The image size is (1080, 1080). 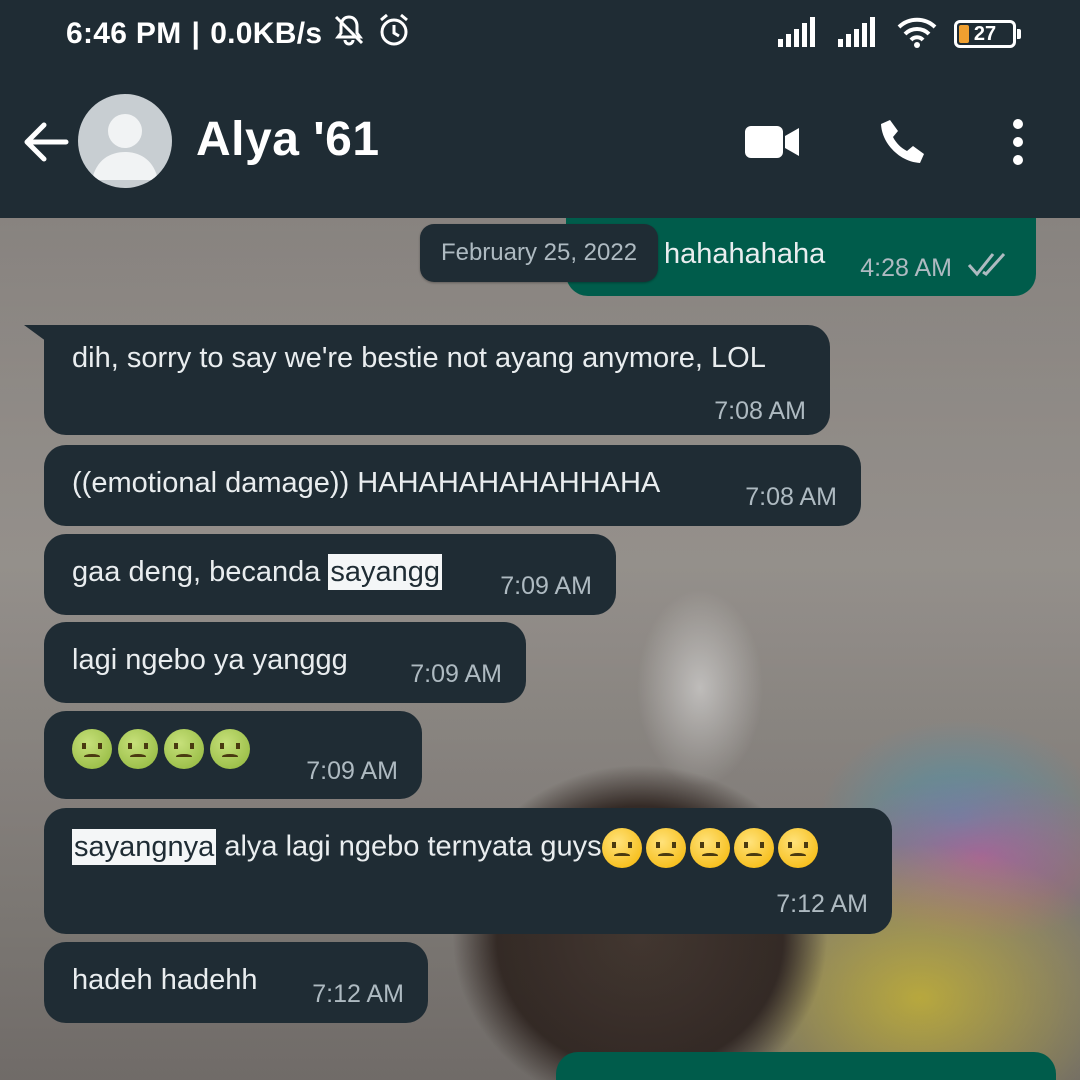 What do you see at coordinates (540, 144) in the screenshot?
I see `chat-header: Alya '61` at bounding box center [540, 144].